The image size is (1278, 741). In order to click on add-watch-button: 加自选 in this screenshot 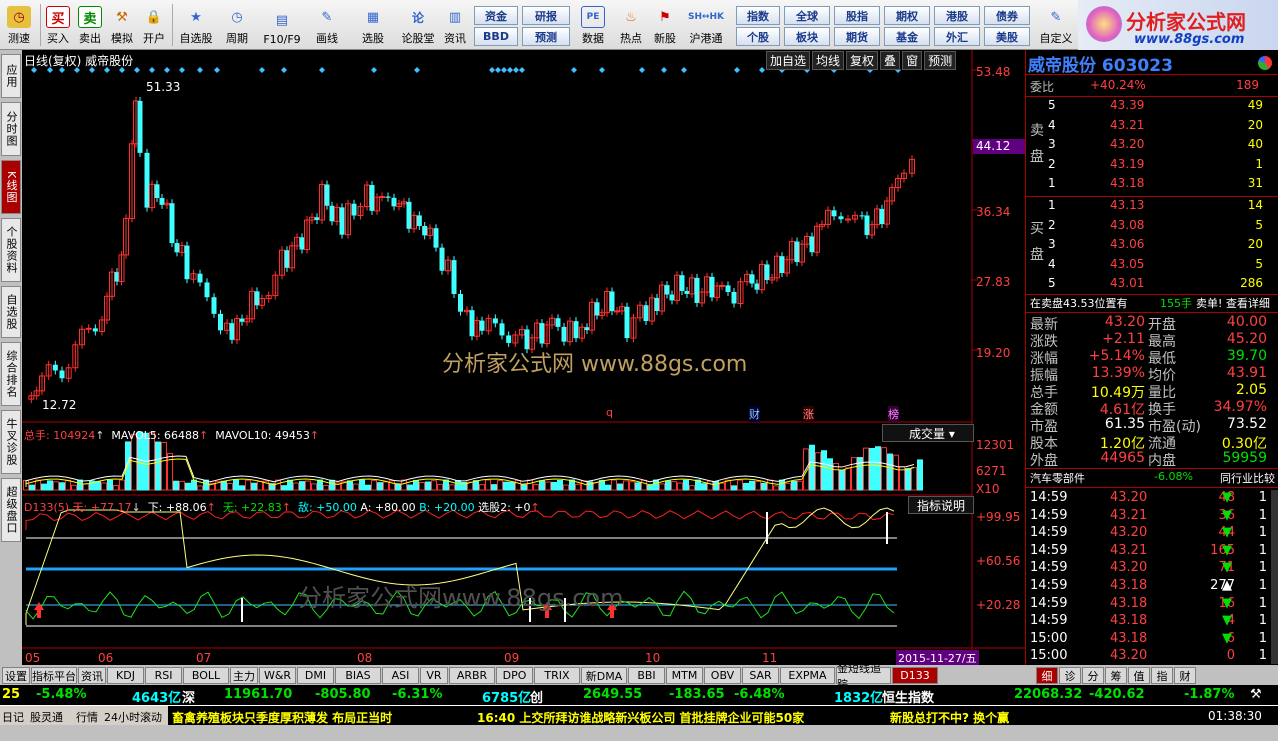, I will do `click(788, 60)`.